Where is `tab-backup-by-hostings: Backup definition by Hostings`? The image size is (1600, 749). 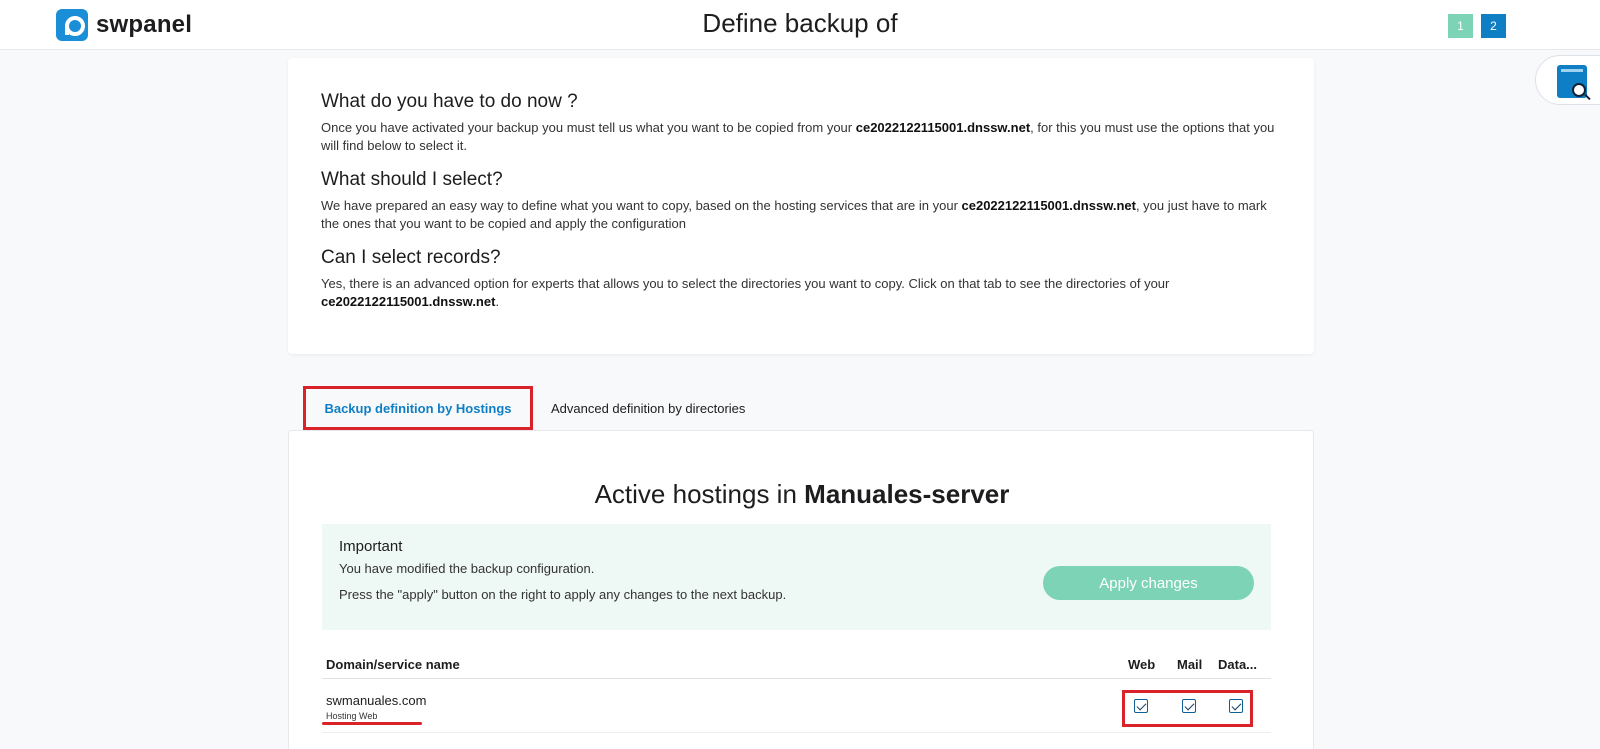
tab-backup-by-hostings: Backup definition by Hostings is located at coordinates (418, 408).